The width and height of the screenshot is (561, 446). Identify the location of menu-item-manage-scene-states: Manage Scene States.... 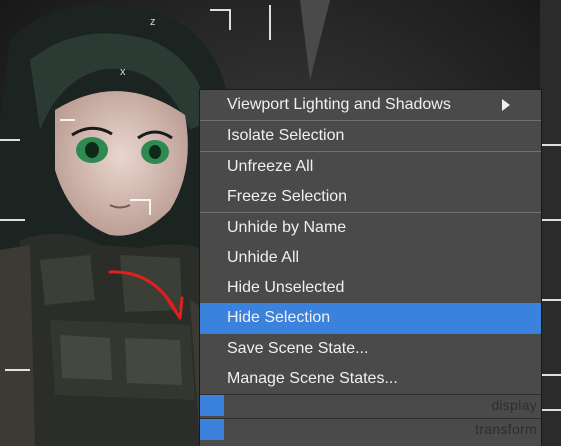
(370, 379).